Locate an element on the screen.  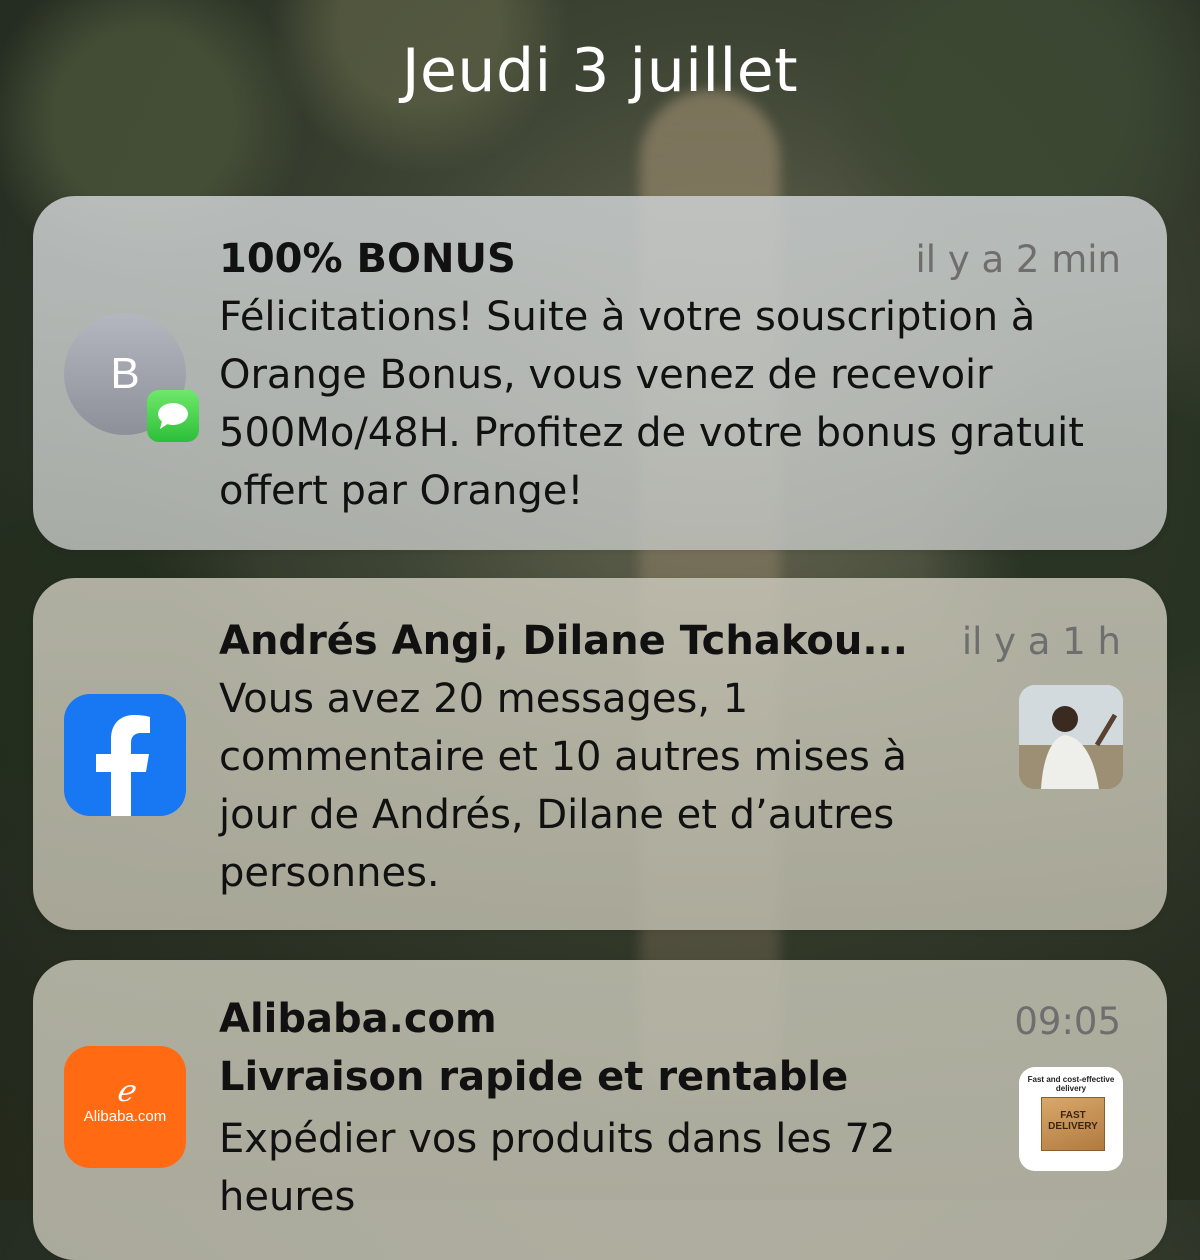
message-bubble-icon is located at coordinates (173, 416).